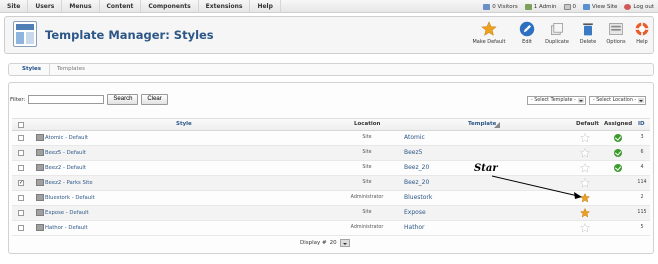  Describe the element at coordinates (557, 36) in the screenshot. I see `duplicate-button: Duplicate` at that location.